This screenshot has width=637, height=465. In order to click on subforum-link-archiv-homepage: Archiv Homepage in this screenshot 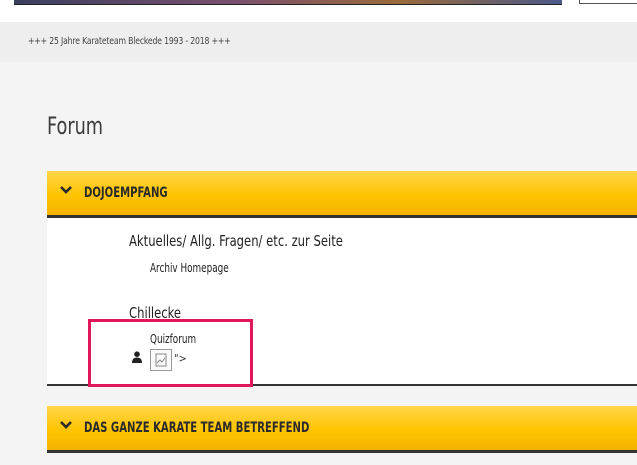, I will do `click(189, 268)`.